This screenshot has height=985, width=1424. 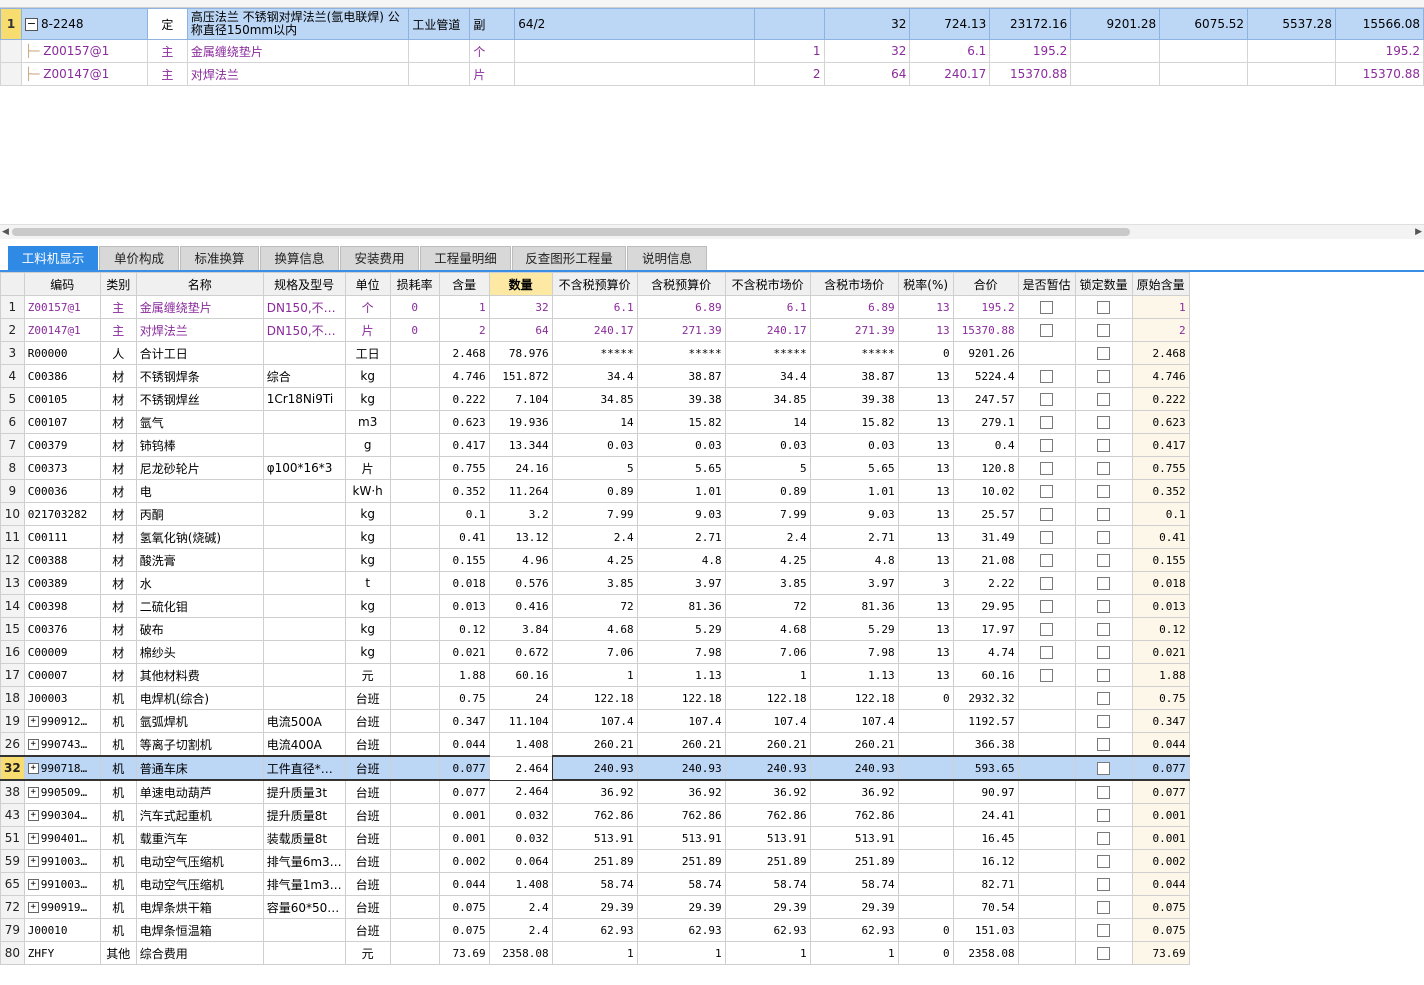 I want to click on cell-p2: 4.8, so click(x=681, y=560).